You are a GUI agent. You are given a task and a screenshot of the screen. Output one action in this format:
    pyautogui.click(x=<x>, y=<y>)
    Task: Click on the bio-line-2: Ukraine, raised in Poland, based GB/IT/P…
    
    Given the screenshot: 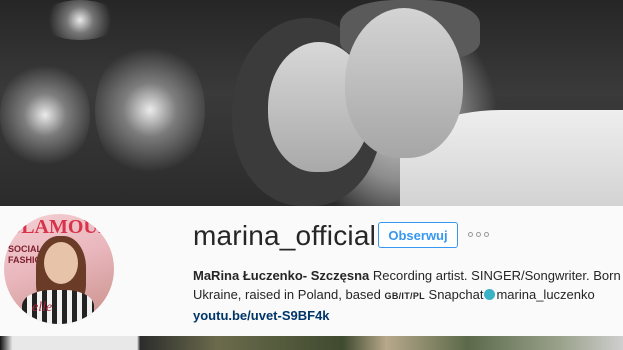 What is the action you would take?
    pyautogui.click(x=408, y=295)
    